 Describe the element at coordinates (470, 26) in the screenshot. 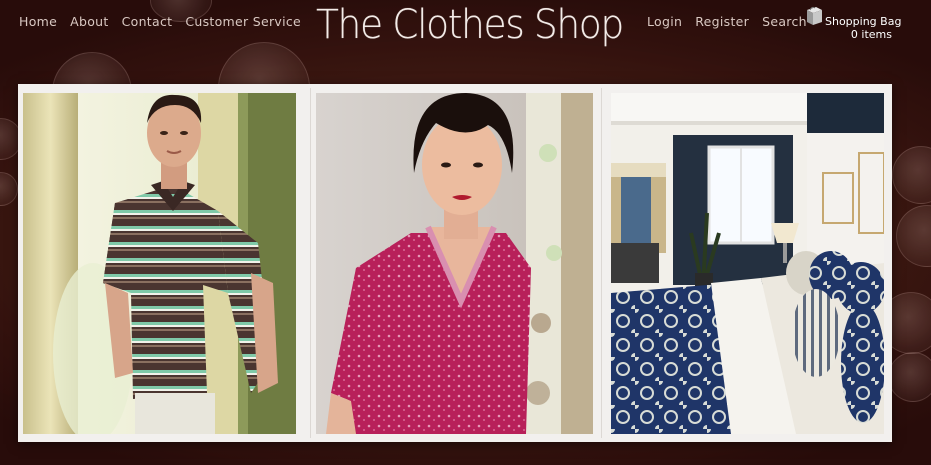

I see `site-logo: The Clothes Shop` at that location.